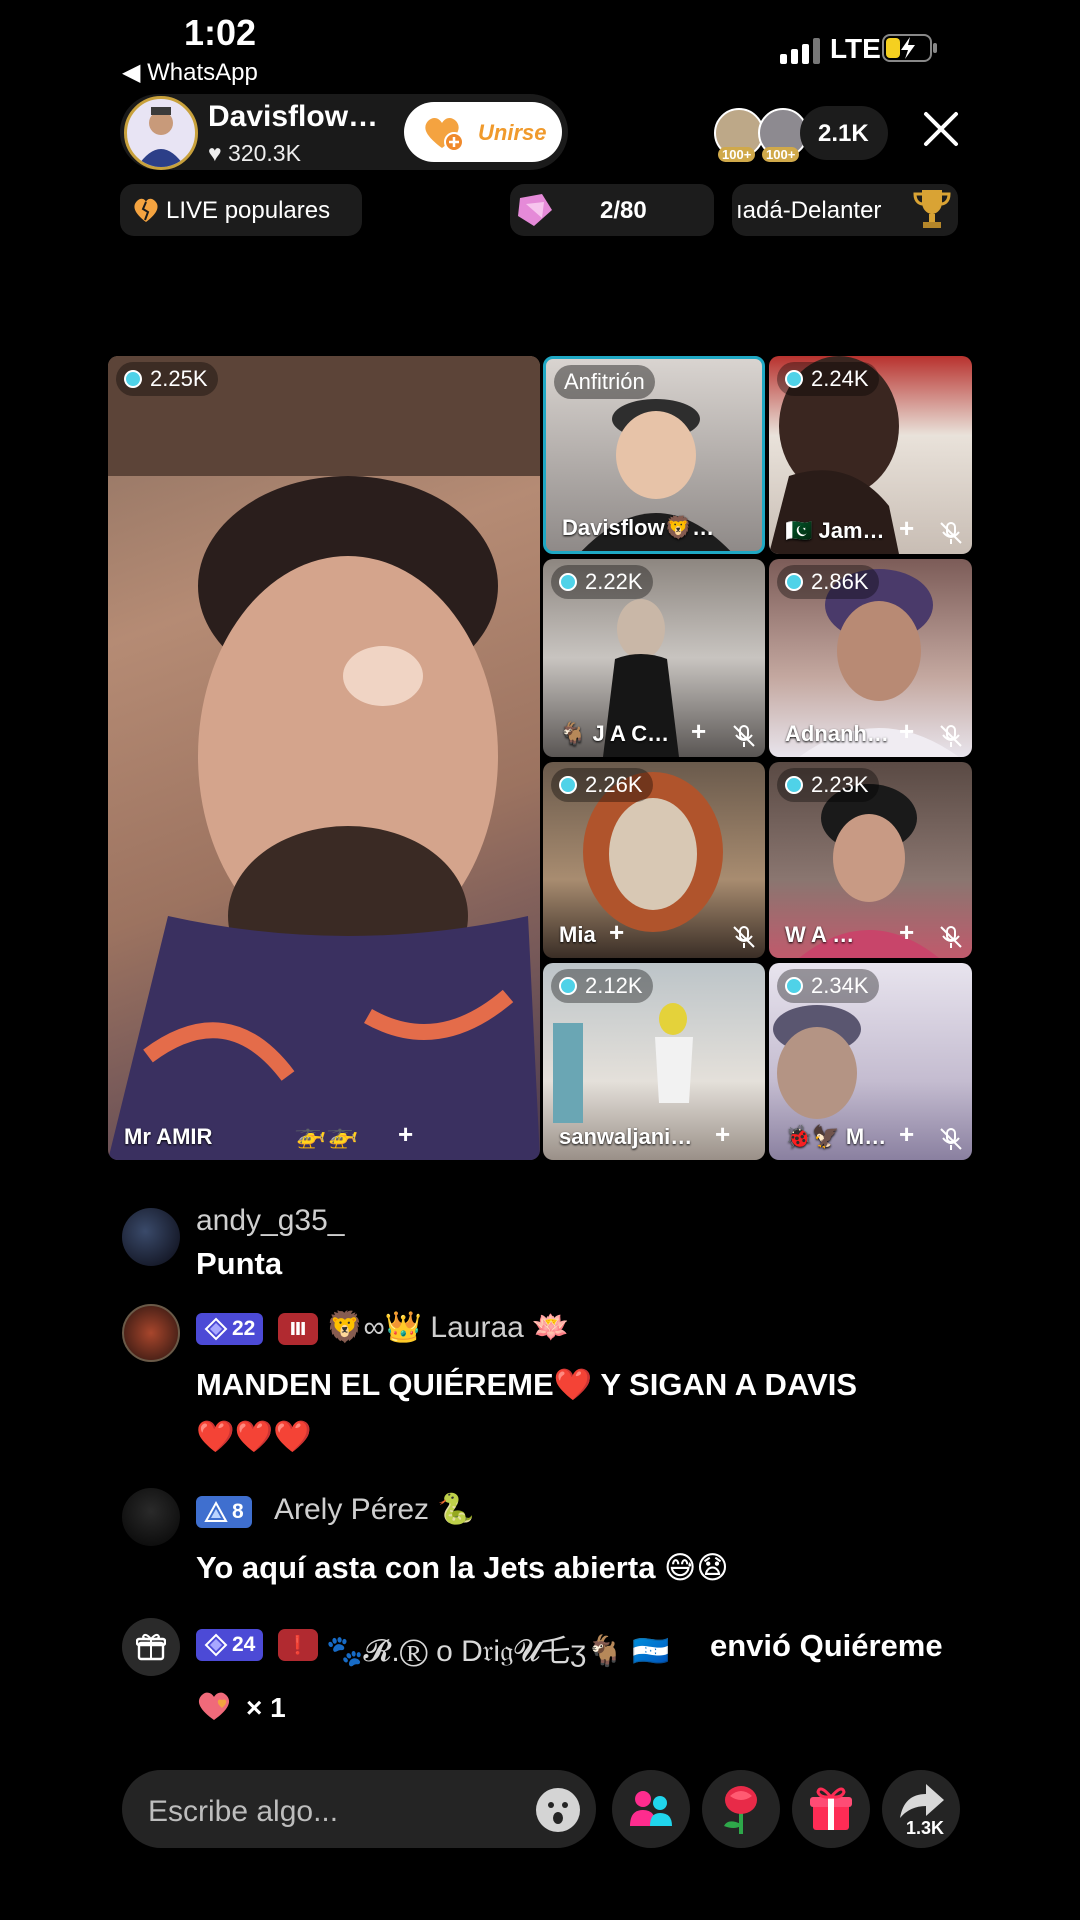 The height and width of the screenshot is (1920, 1080). I want to click on share-button: 1.3K, so click(921, 1809).